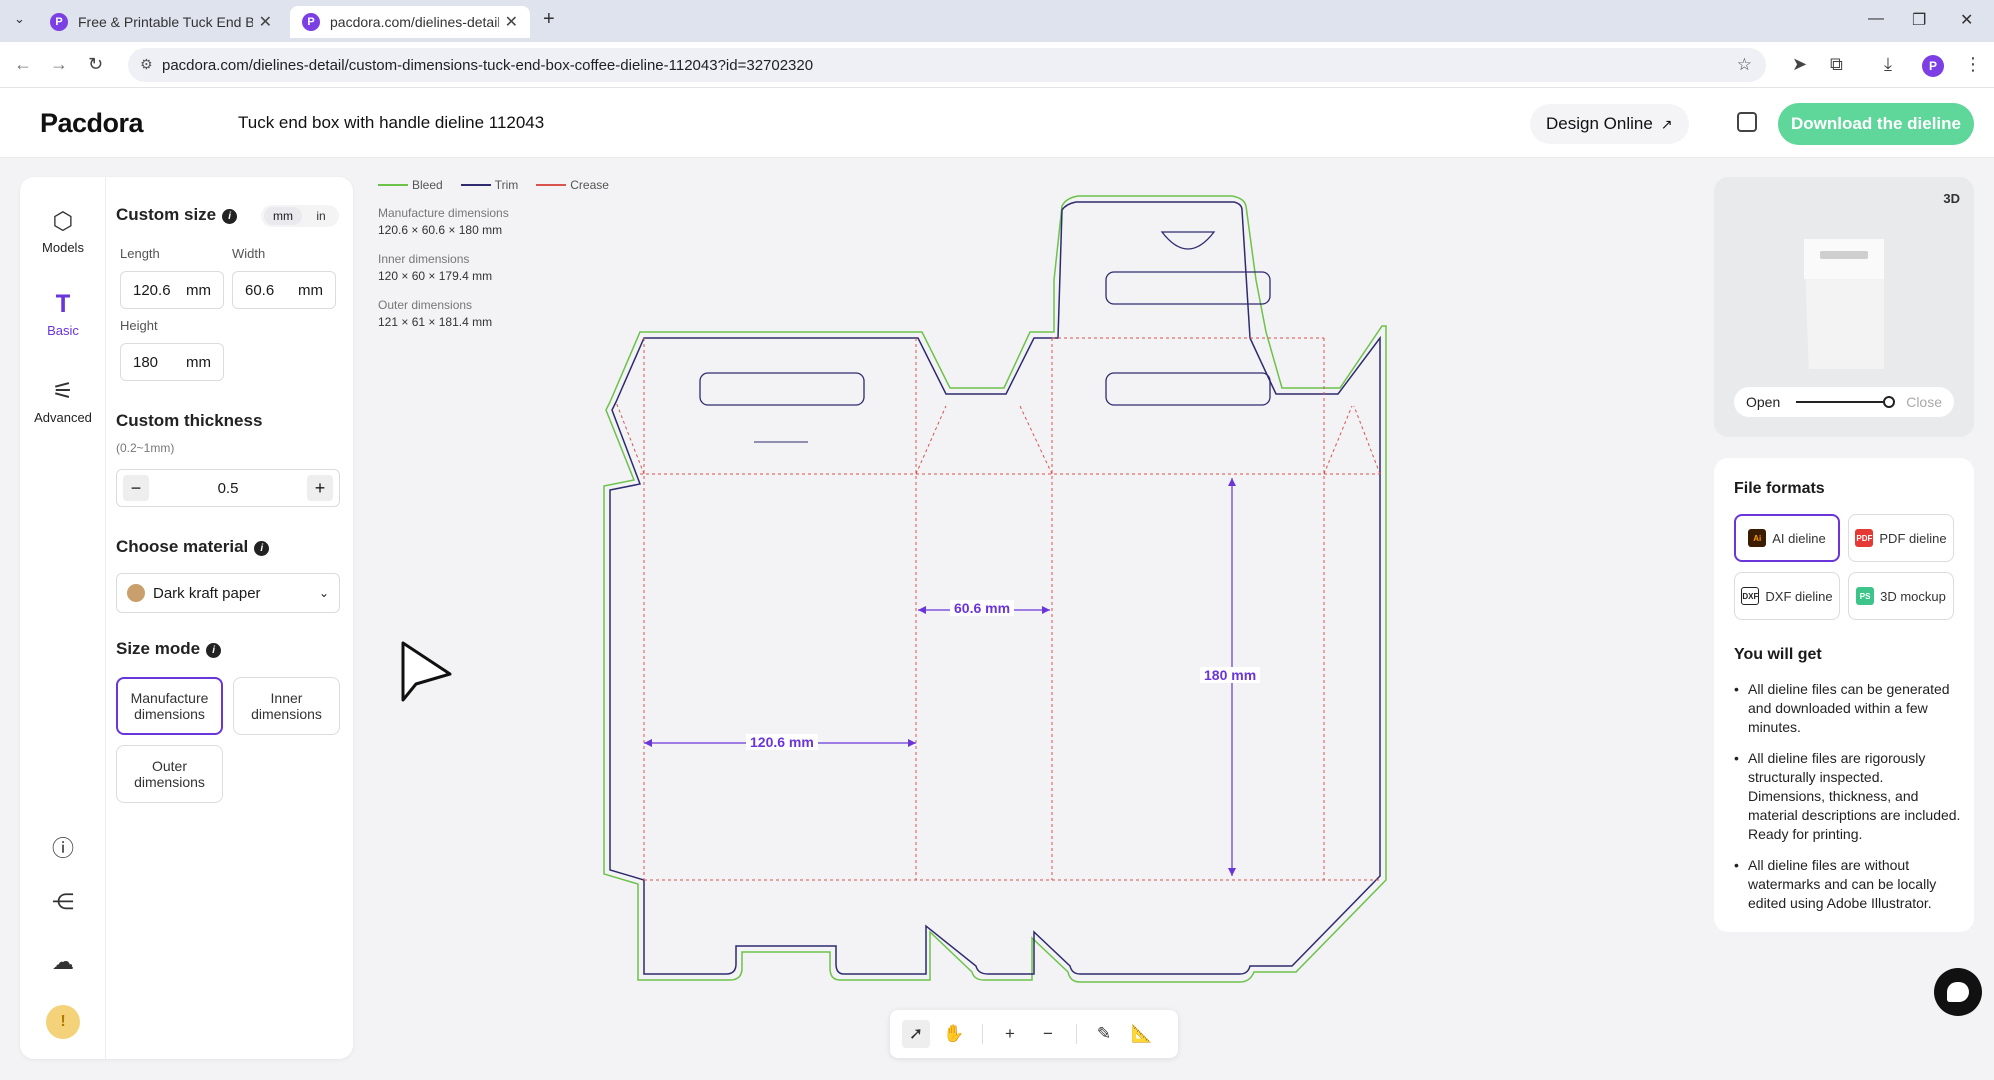  What do you see at coordinates (1901, 596) in the screenshot?
I see `3d-mockup-button: PS 3D mockup` at bounding box center [1901, 596].